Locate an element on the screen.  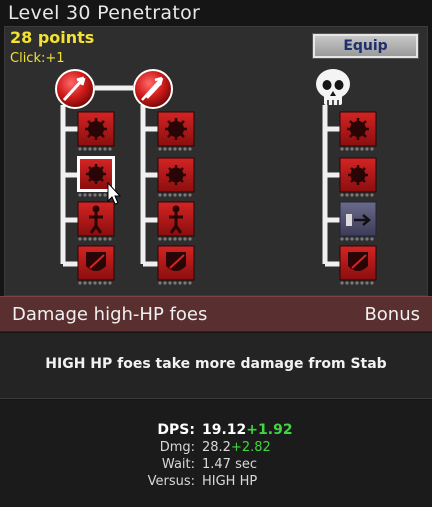
stat-value: HIGH HP is located at coordinates (230, 481).